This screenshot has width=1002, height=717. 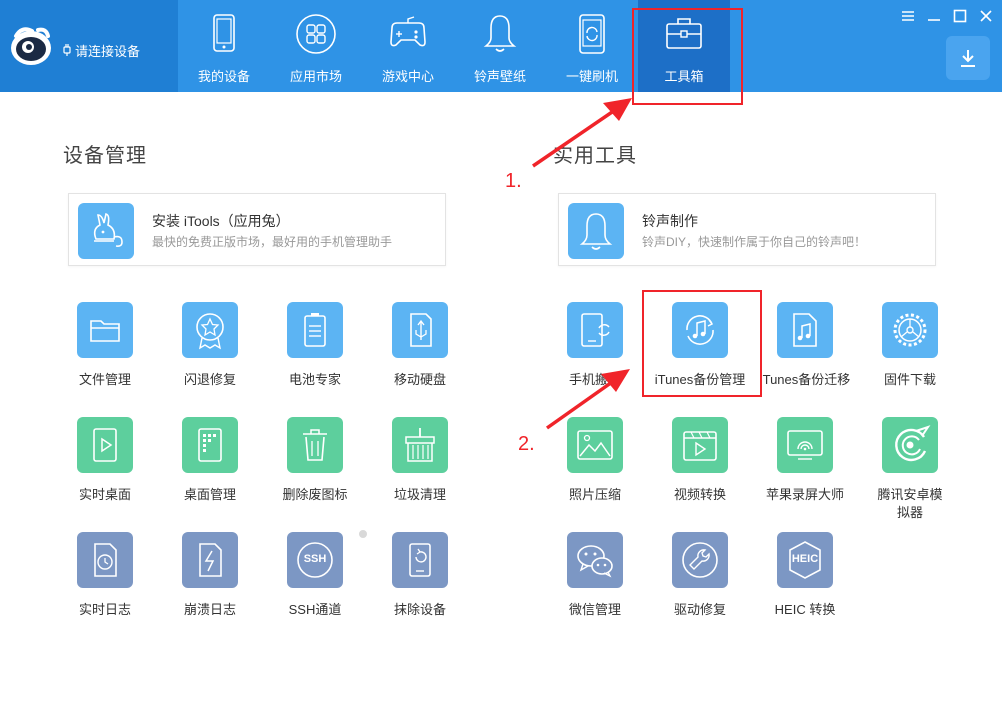 I want to click on tool-label: 闪退修复, so click(x=209, y=379).